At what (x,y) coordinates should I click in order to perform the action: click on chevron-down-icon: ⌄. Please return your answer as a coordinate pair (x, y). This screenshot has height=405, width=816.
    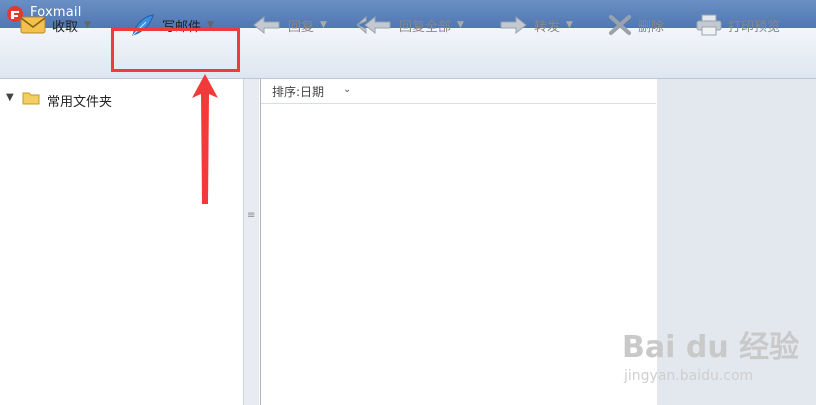
    Looking at the image, I should click on (347, 89).